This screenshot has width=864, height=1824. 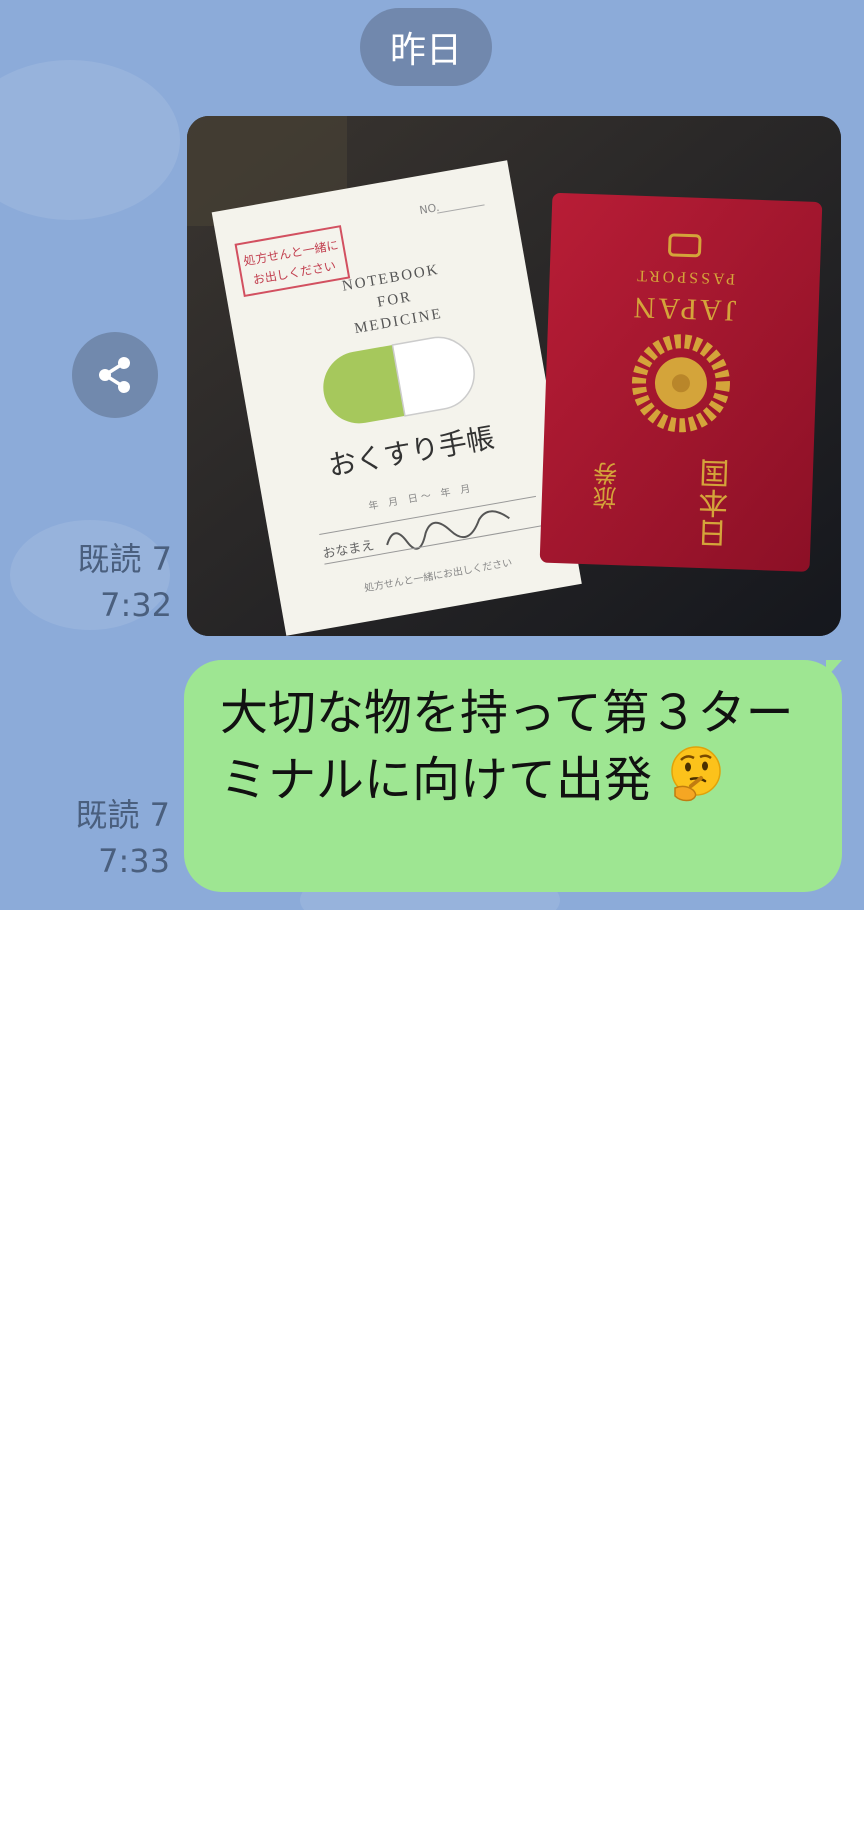 I want to click on message-meta: 既読 7 7:32, so click(x=101, y=582).